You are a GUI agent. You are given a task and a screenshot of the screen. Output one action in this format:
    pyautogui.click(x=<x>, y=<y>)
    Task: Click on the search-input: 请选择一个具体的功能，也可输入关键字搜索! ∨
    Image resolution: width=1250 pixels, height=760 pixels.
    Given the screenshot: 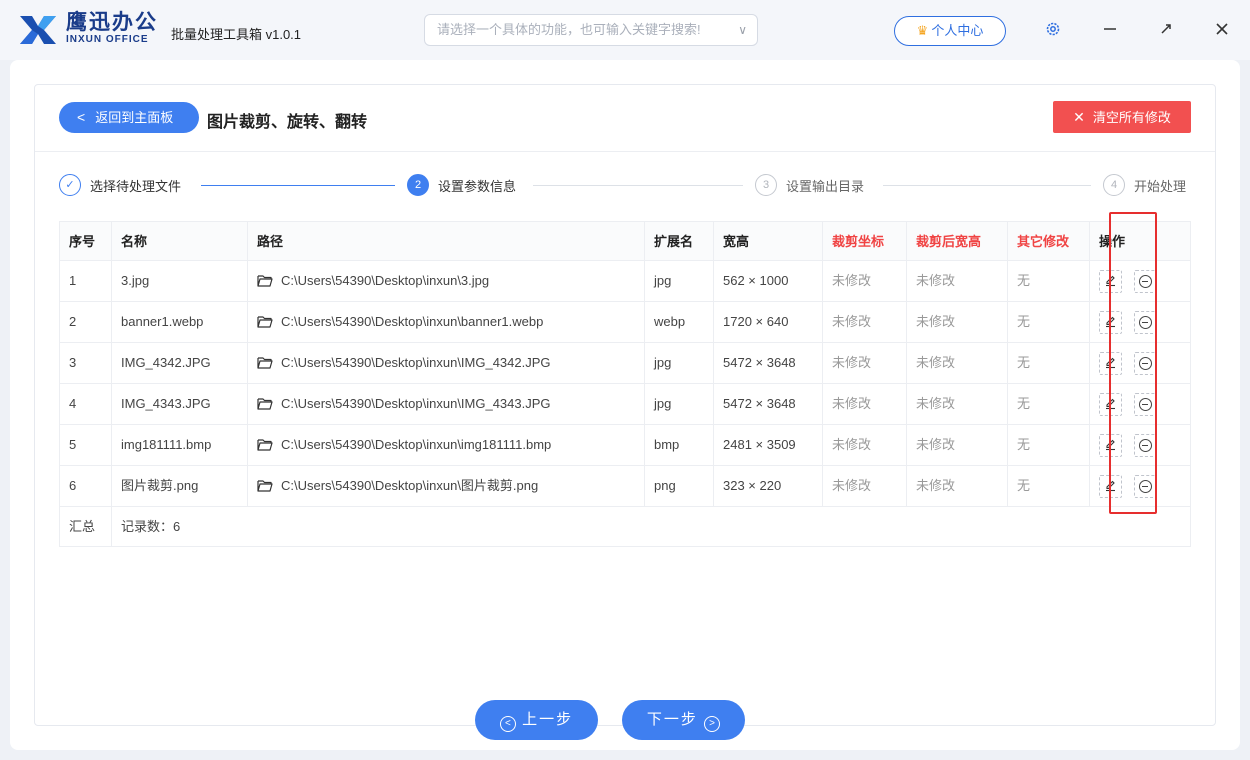 What is the action you would take?
    pyautogui.click(x=591, y=30)
    